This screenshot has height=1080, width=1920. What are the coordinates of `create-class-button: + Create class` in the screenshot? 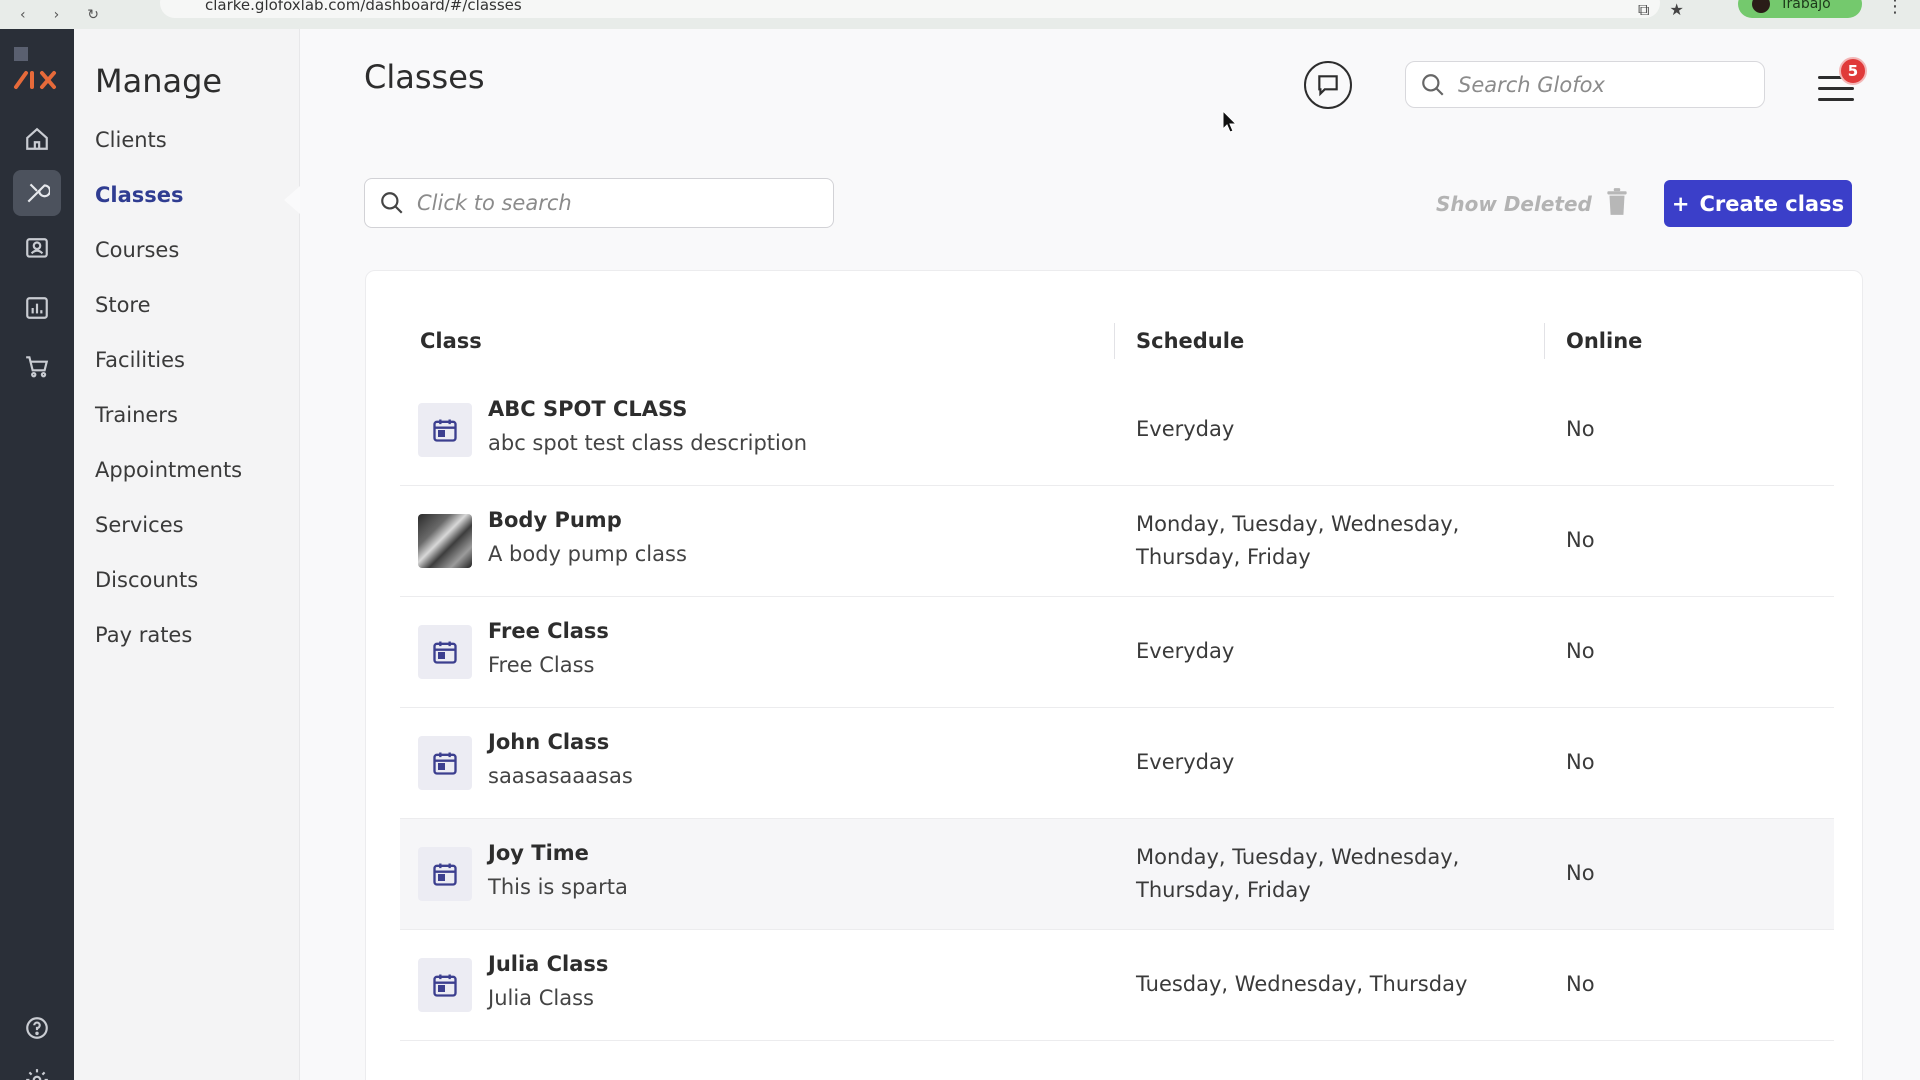 It's located at (1758, 203).